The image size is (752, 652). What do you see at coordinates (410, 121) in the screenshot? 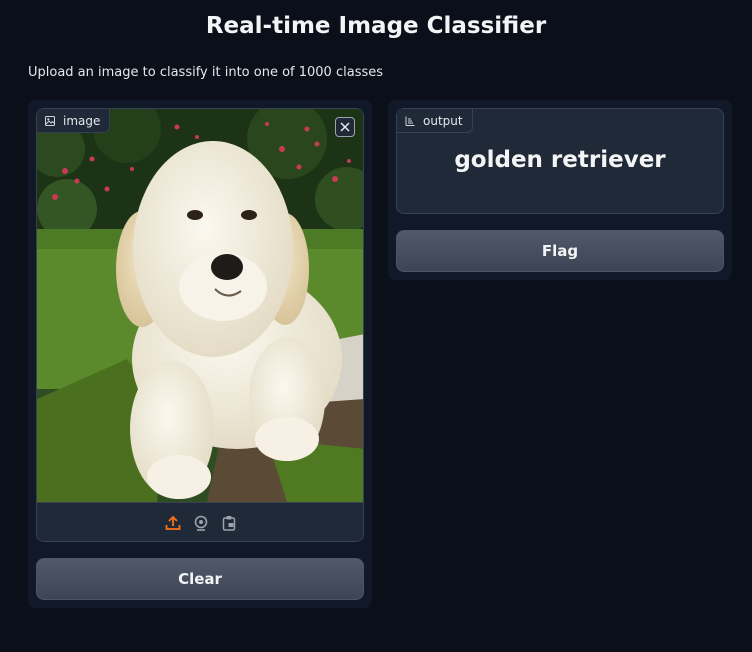
I see `label-icon` at bounding box center [410, 121].